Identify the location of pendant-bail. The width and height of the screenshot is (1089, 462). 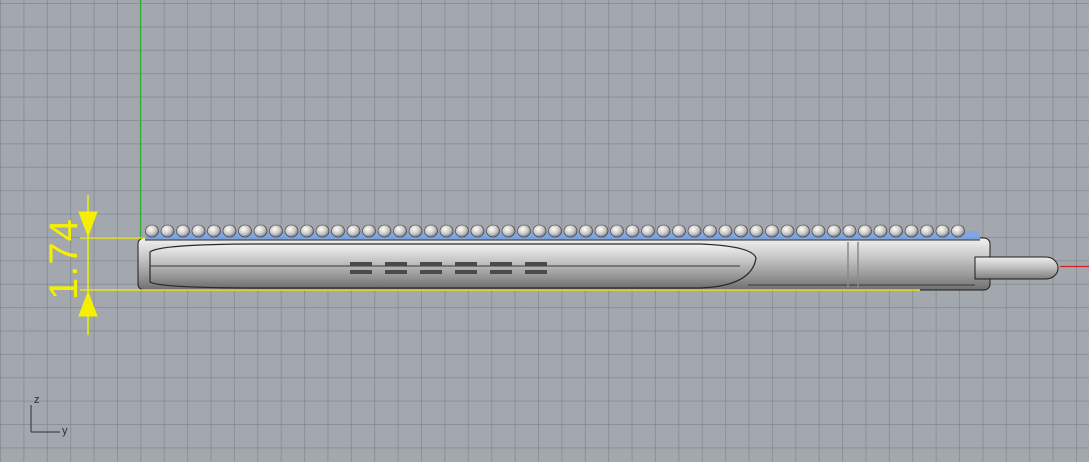
(1016, 268).